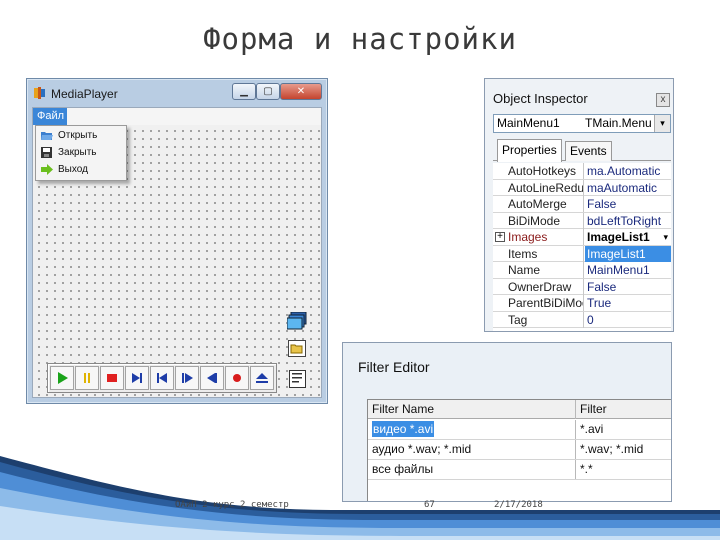 The width and height of the screenshot is (720, 540). I want to click on tab-properties: Properties, so click(529, 150).